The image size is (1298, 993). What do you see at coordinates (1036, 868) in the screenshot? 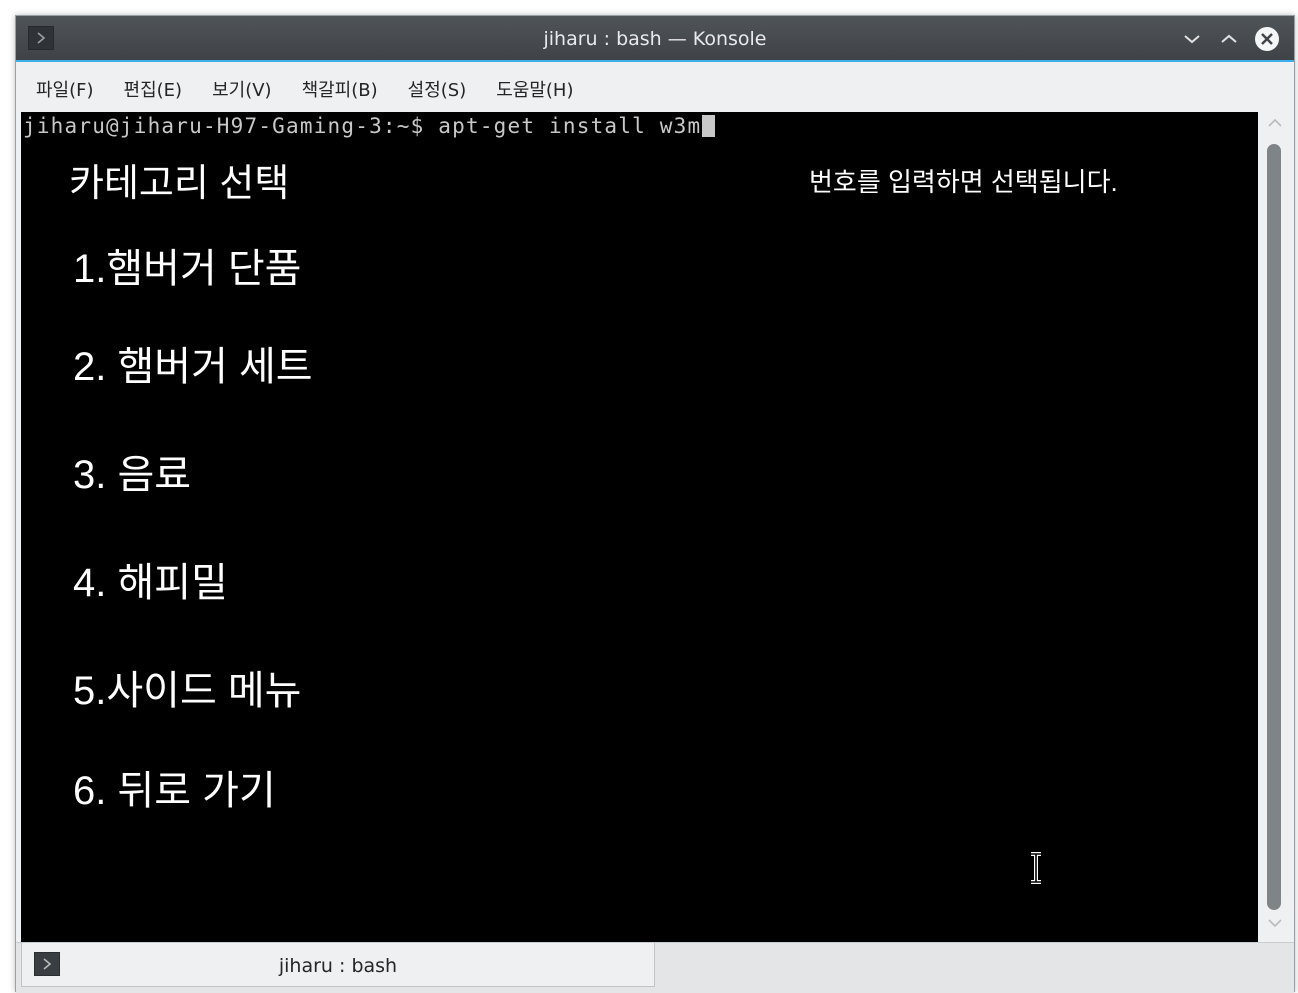
I see `text-cursor-icon` at bounding box center [1036, 868].